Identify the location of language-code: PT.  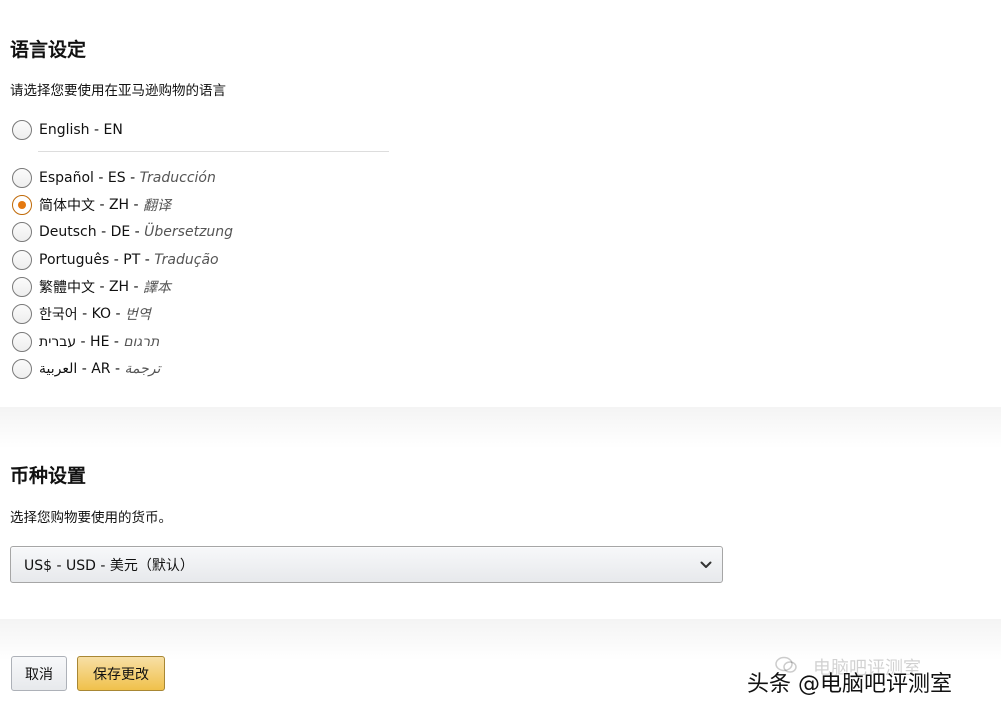
(132, 260).